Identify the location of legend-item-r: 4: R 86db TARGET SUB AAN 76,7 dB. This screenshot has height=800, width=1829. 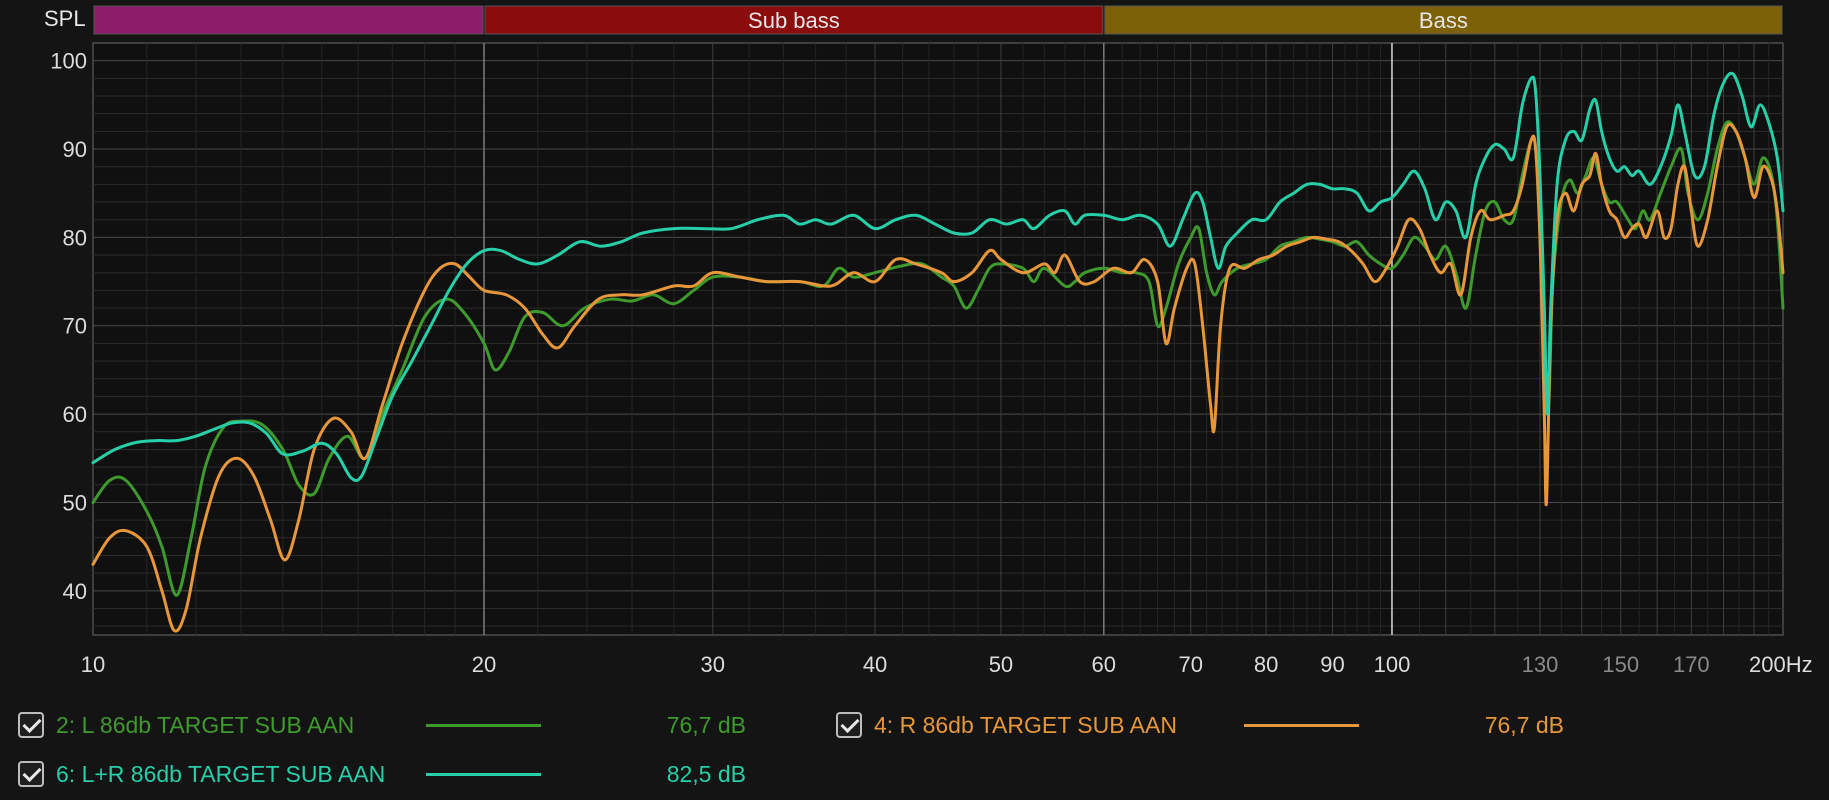
(1200, 725).